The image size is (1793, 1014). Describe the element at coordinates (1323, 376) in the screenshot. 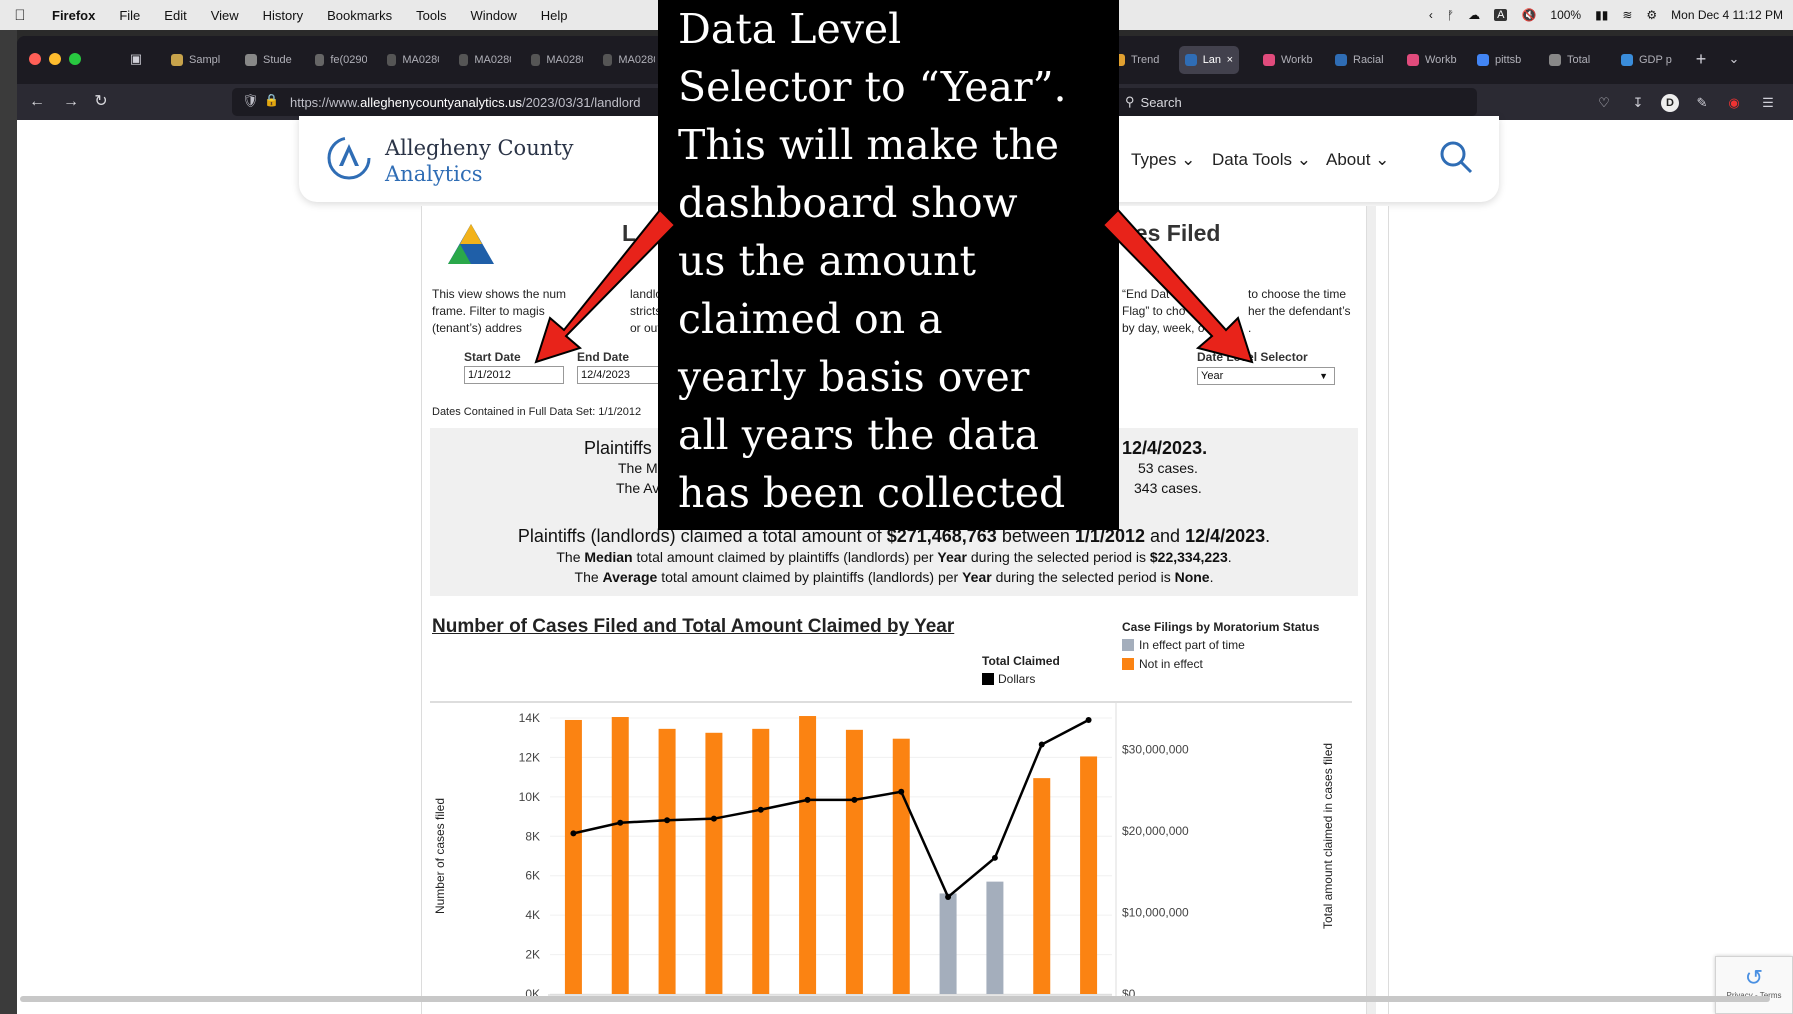

I see `dropdown-arrow-icon: ▼` at that location.